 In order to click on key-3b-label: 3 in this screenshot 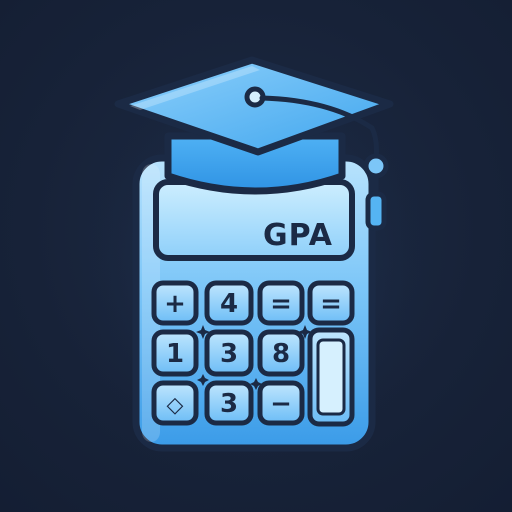, I will do `click(229, 404)`.